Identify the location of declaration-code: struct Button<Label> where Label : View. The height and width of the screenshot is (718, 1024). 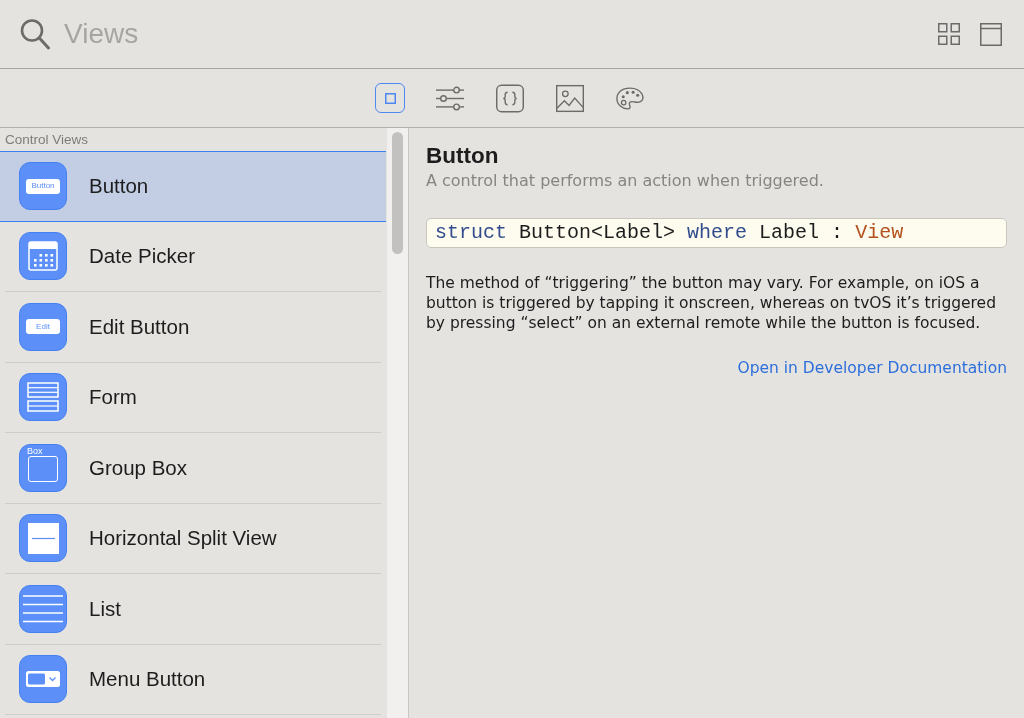
(716, 233).